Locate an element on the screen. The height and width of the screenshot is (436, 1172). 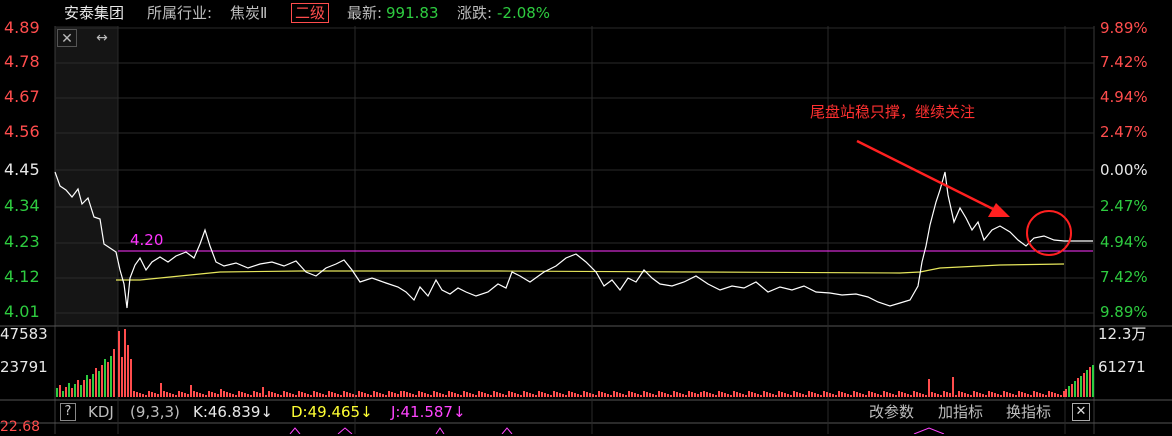
volume-bars is located at coordinates (575, 363).